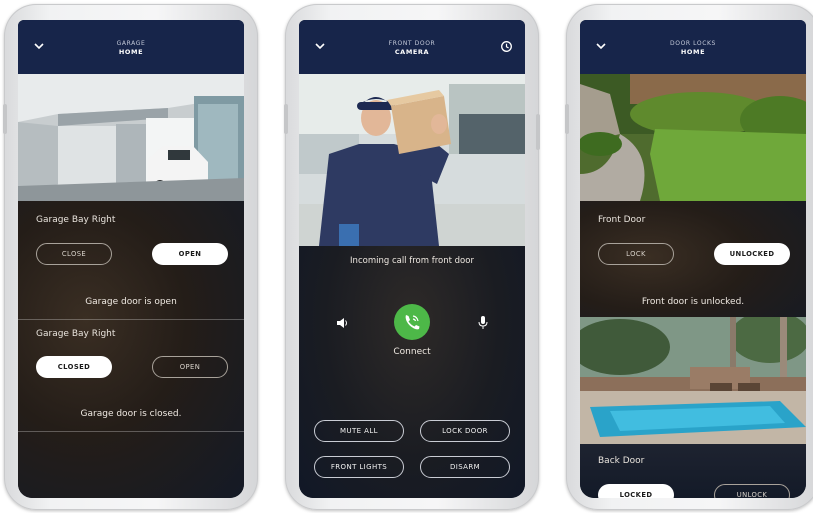 This screenshot has width=813, height=513. Describe the element at coordinates (465, 431) in the screenshot. I see `lock-door-button: LOCK DOOR` at that location.